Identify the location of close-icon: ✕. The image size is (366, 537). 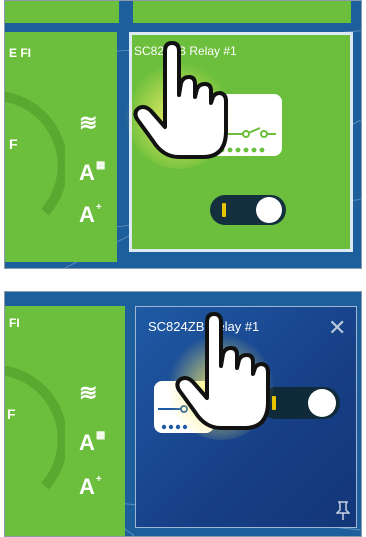
(337, 328).